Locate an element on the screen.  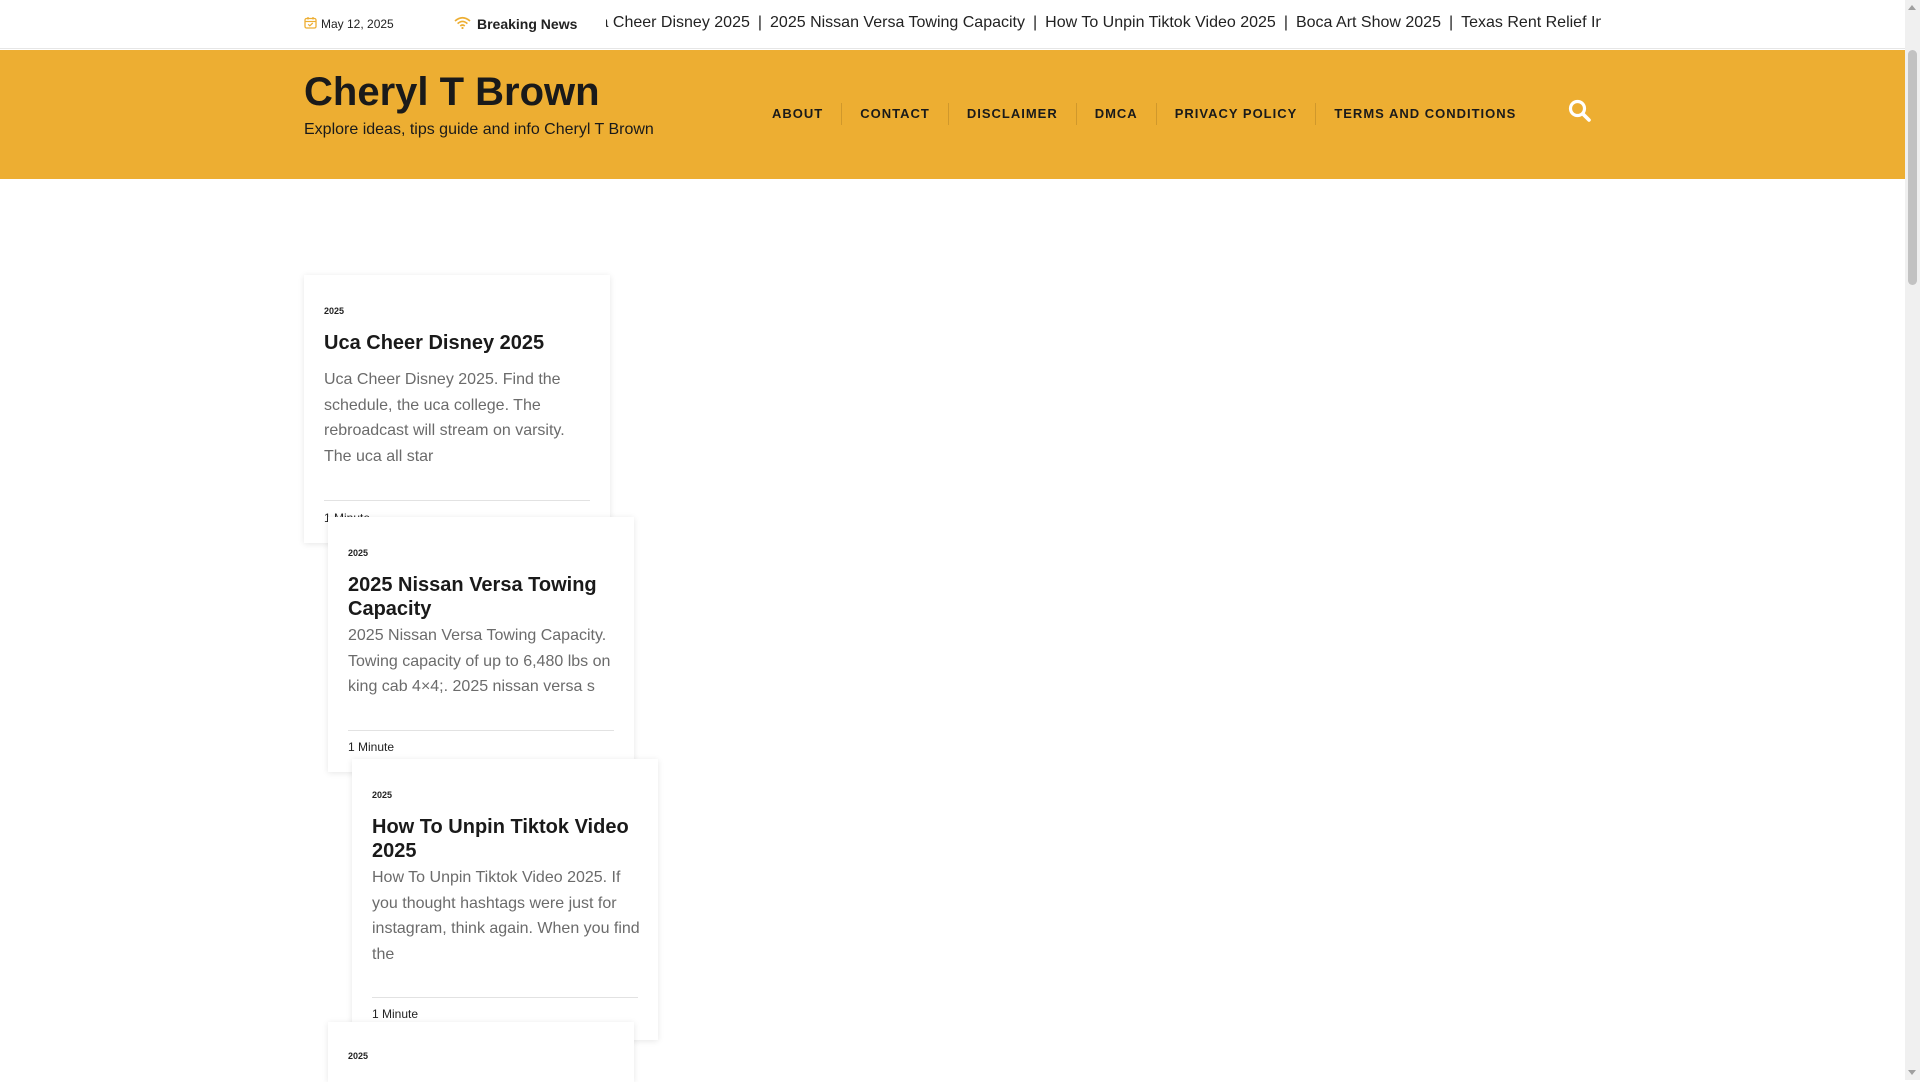
scrollbar-thumb is located at coordinates (1912, 167).